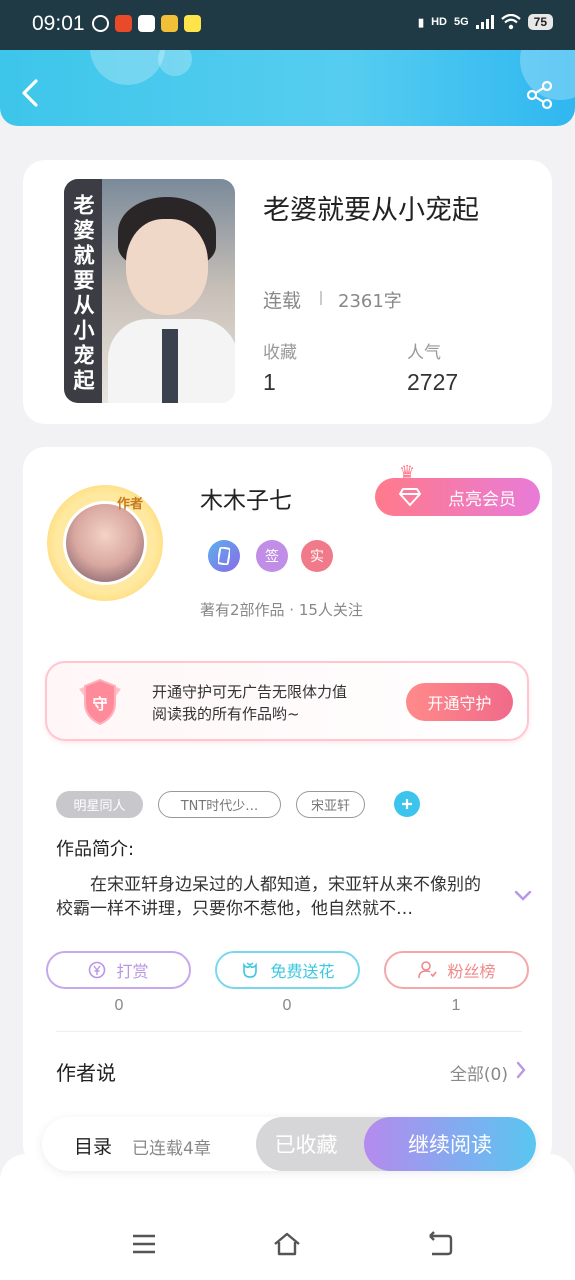 The width and height of the screenshot is (575, 1280). I want to click on intro-title: 作品简介:, so click(95, 849).